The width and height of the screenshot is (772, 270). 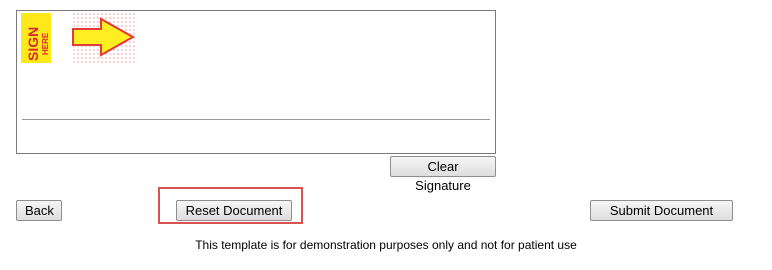 What do you see at coordinates (45, 43) in the screenshot?
I see `badge-here-text: HERE` at bounding box center [45, 43].